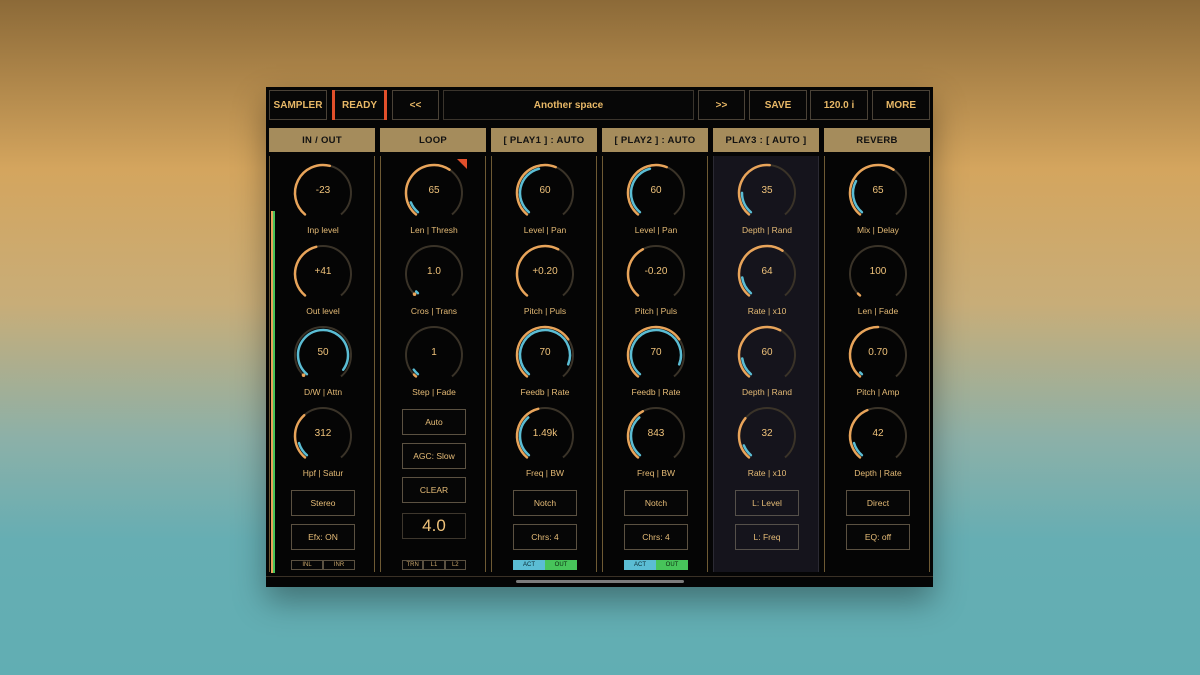 This screenshot has height=675, width=1200. I want to click on input-tabs: INL INR, so click(323, 565).